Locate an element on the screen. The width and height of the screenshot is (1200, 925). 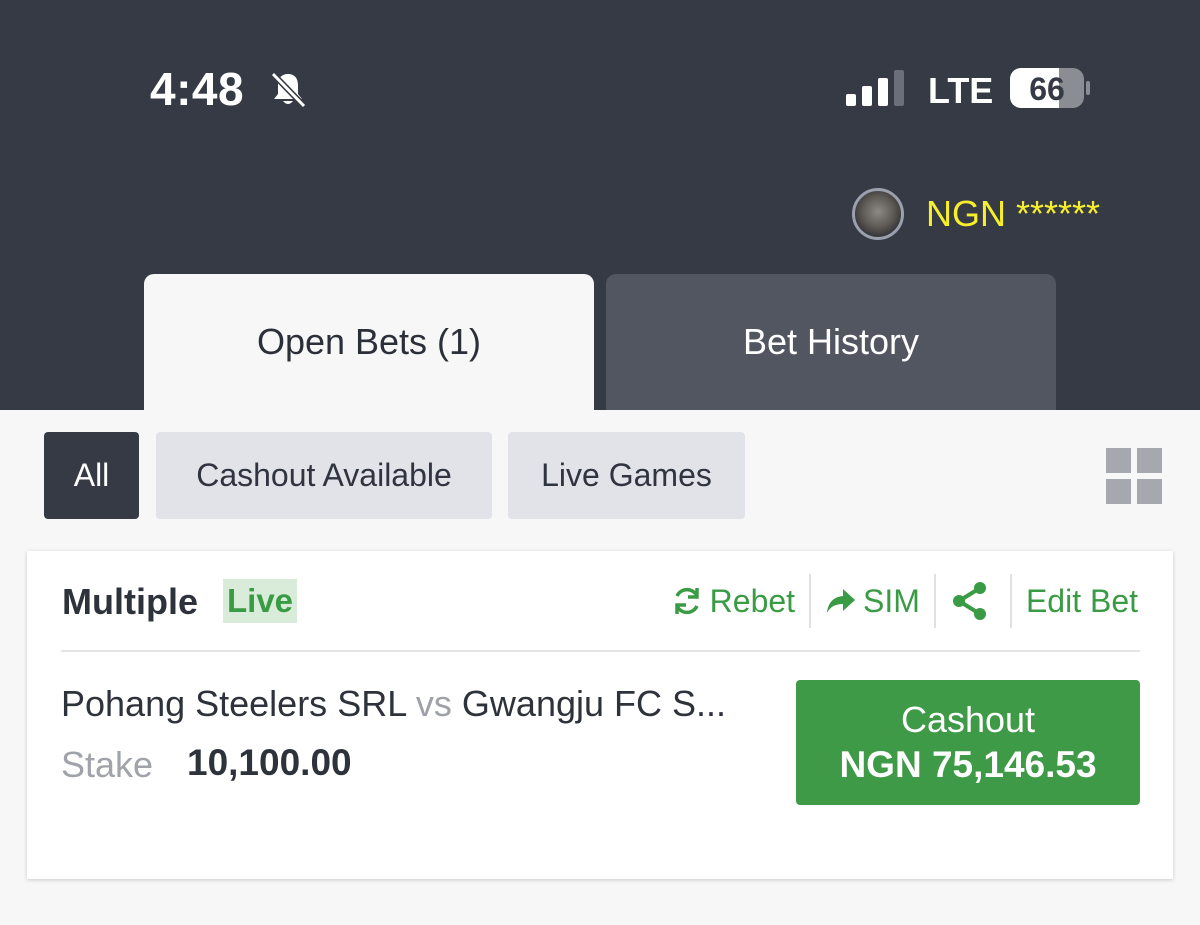
bell-slash-icon is located at coordinates (288, 90).